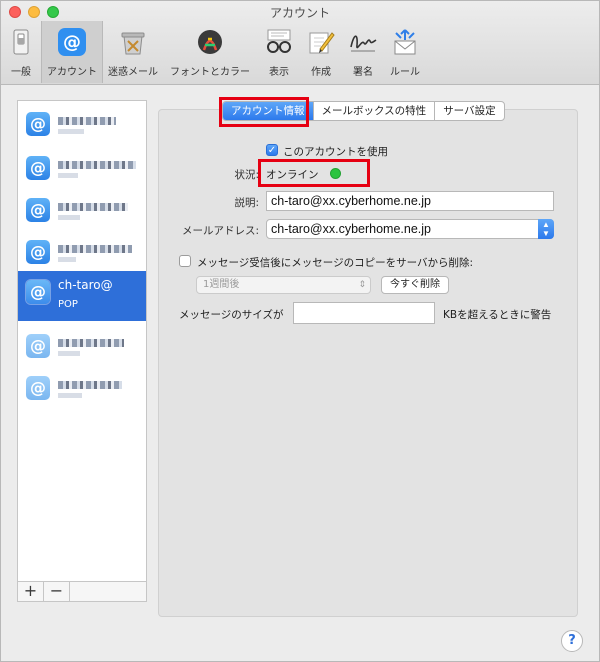 This screenshot has height=662, width=600. Describe the element at coordinates (362, 285) in the screenshot. I see `chevron-updown-icon: ⇕` at that location.